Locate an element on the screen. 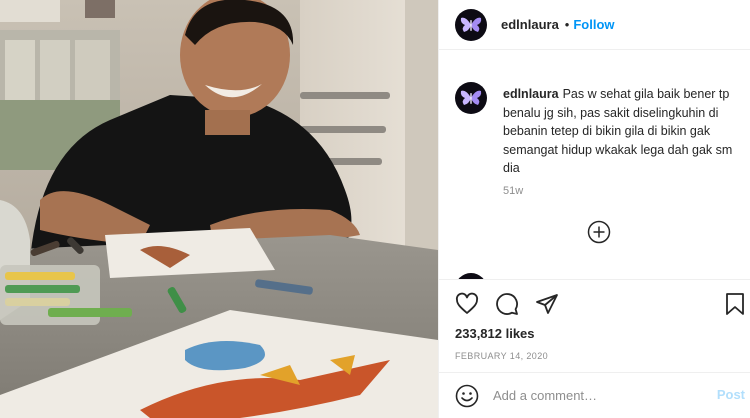  comment-input is located at coordinates (603, 395).